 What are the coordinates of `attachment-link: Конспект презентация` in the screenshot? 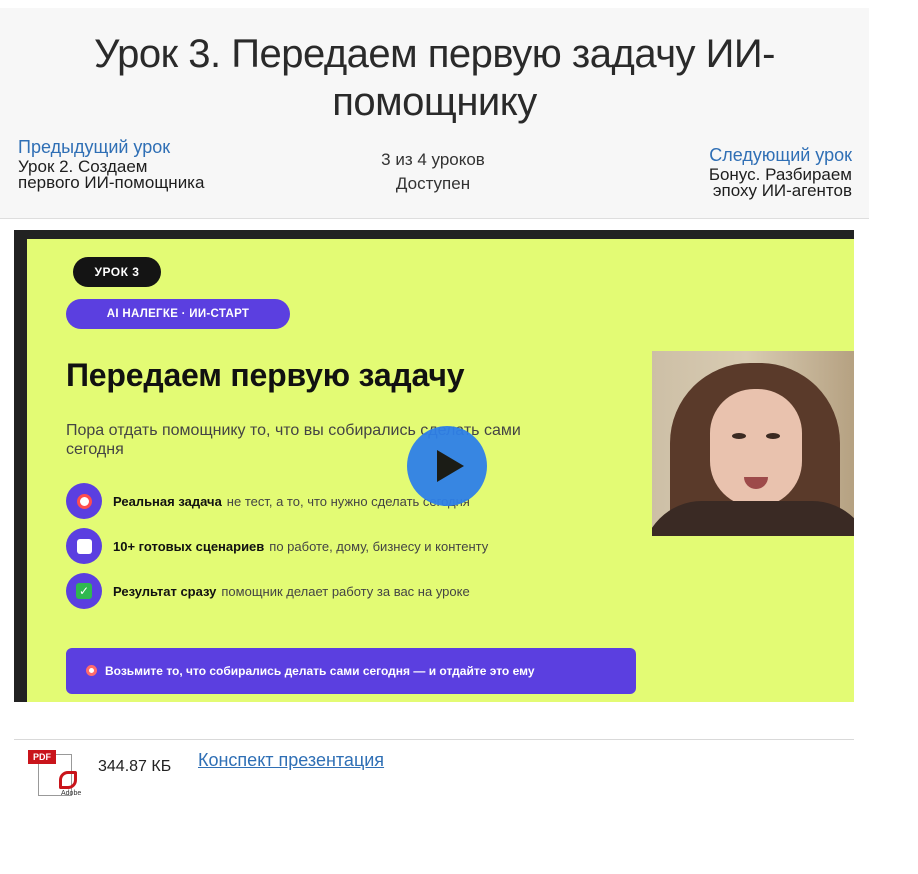 It's located at (291, 760).